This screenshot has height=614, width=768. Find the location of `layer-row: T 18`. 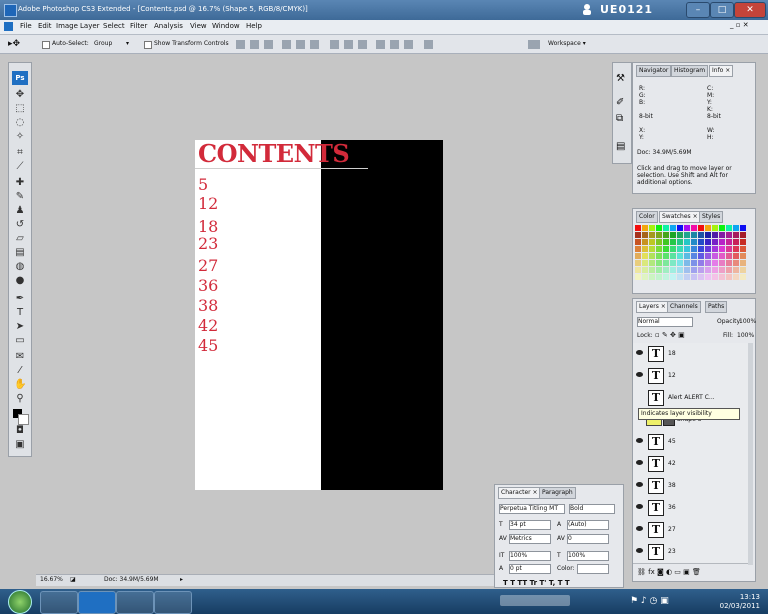

layer-row: T 18 is located at coordinates (692, 354).